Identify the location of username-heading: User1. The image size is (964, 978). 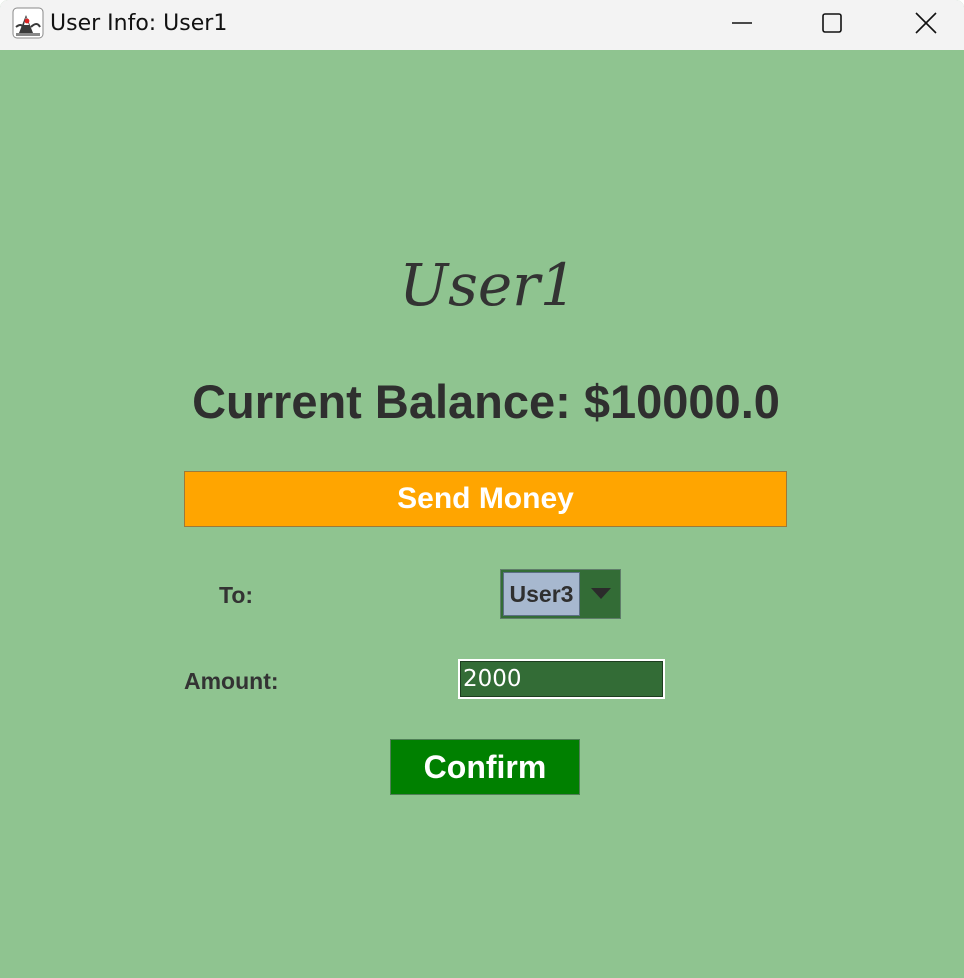
(488, 285).